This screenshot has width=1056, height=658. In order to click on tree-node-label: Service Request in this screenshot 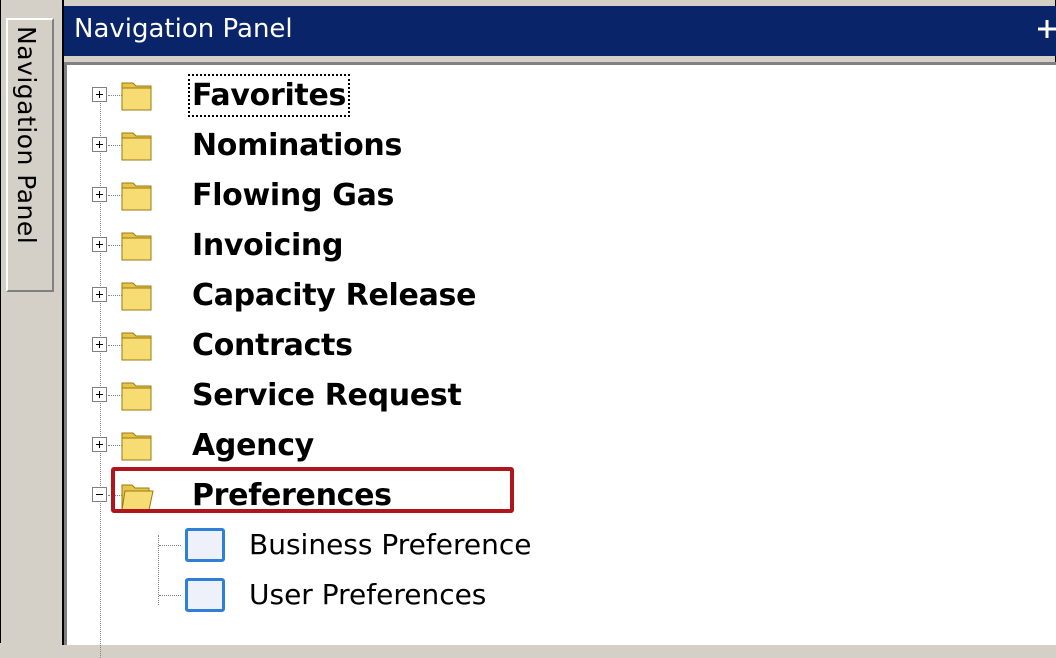, I will do `click(327, 395)`.